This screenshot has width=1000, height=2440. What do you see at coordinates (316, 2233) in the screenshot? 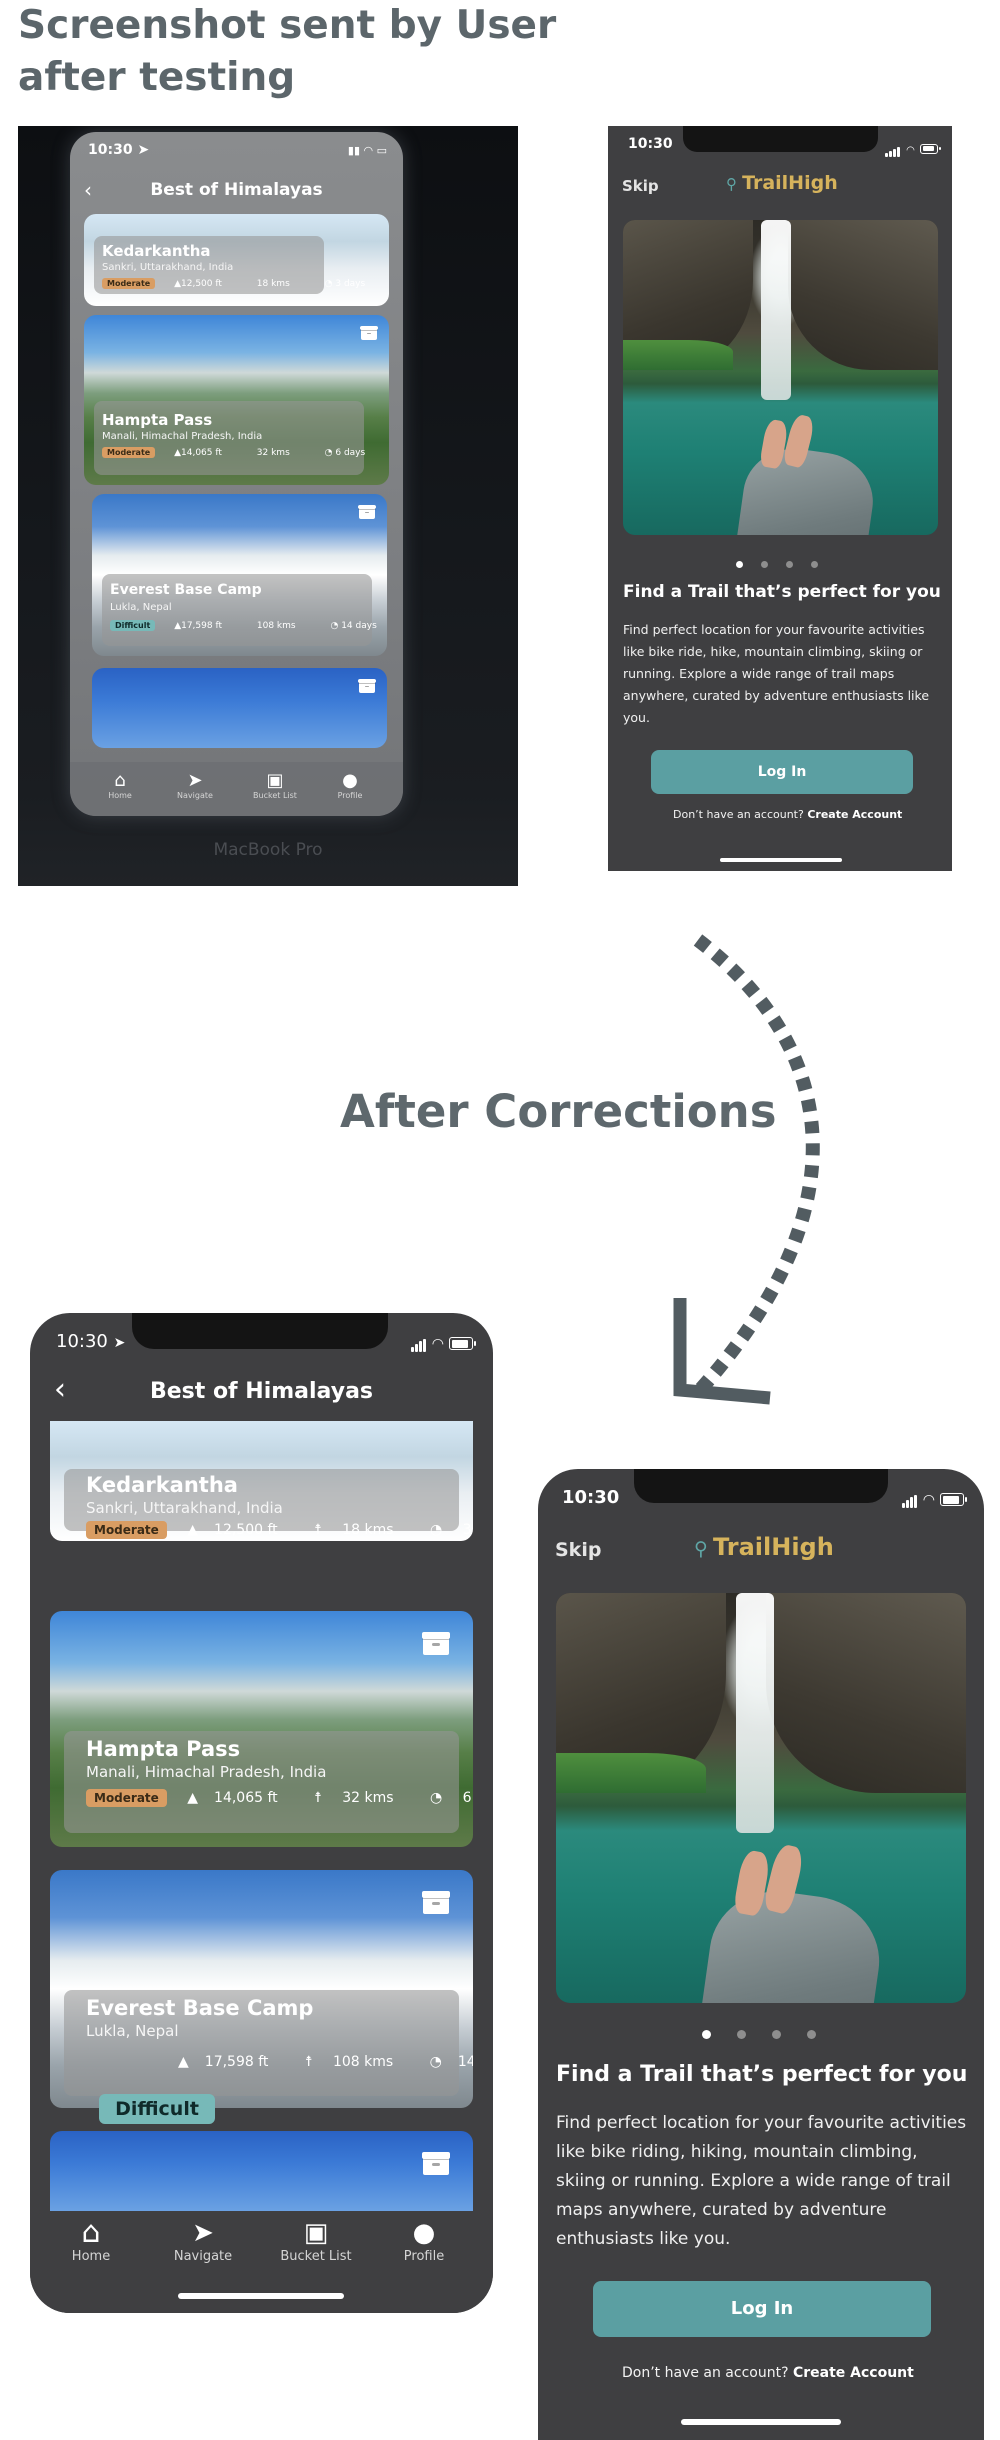
I see `bucket-list-icon: ▣` at bounding box center [316, 2233].